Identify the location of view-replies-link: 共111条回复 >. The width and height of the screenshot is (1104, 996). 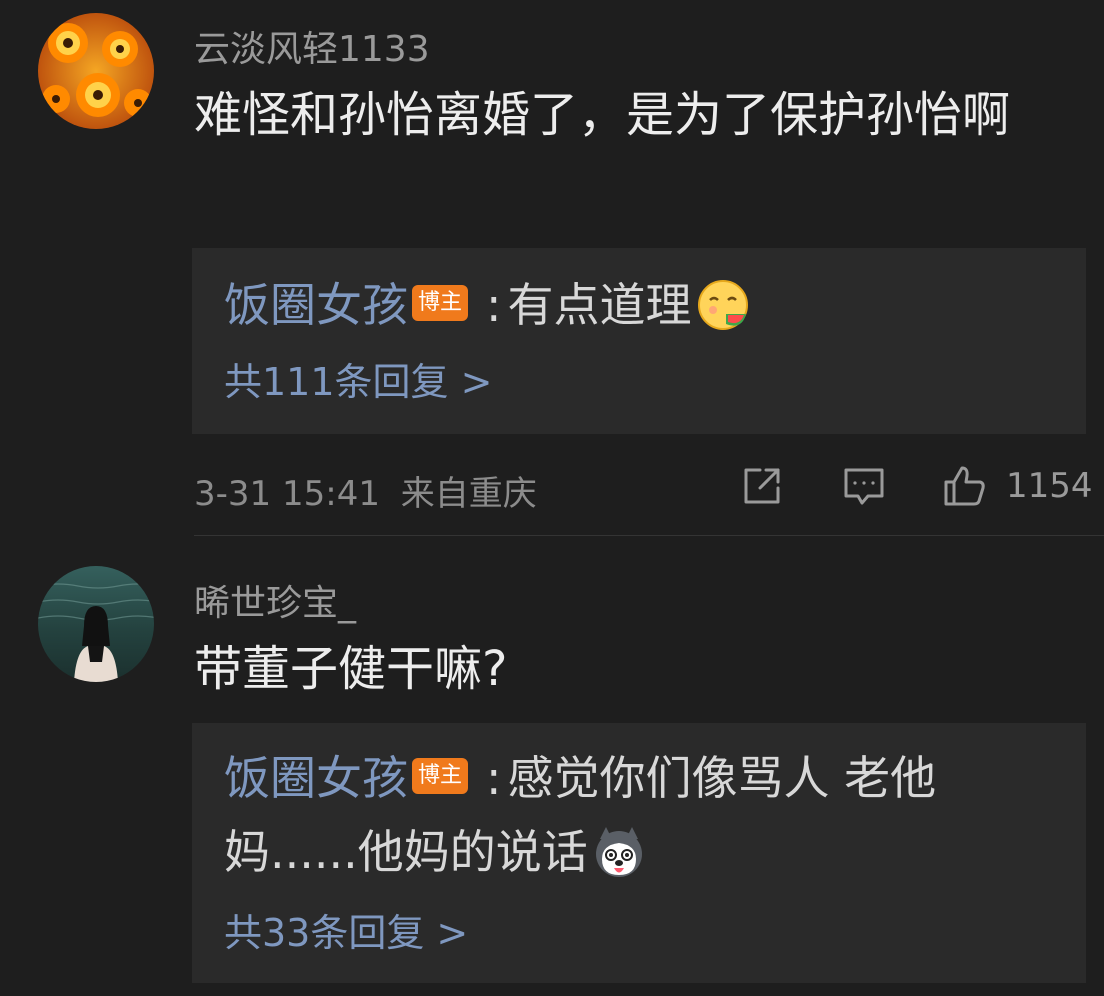
(358, 378).